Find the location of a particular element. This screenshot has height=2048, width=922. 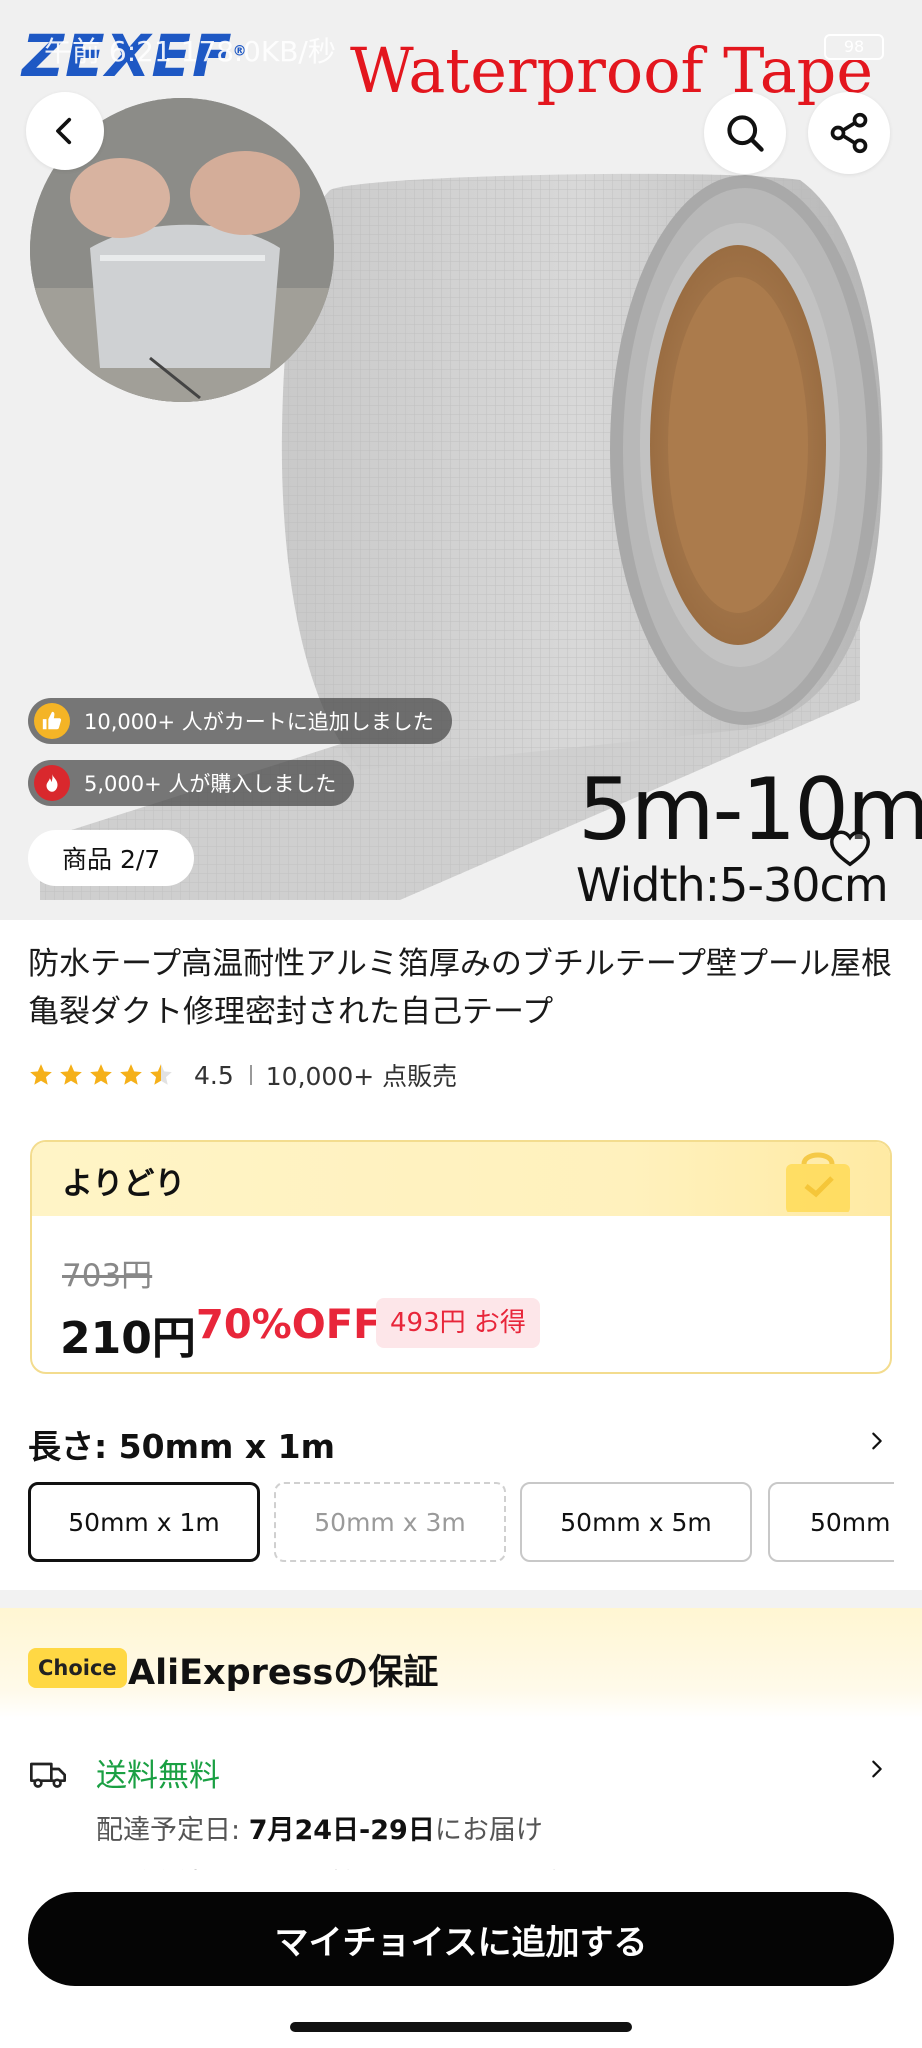

battery-icon: 98 is located at coordinates (854, 47).